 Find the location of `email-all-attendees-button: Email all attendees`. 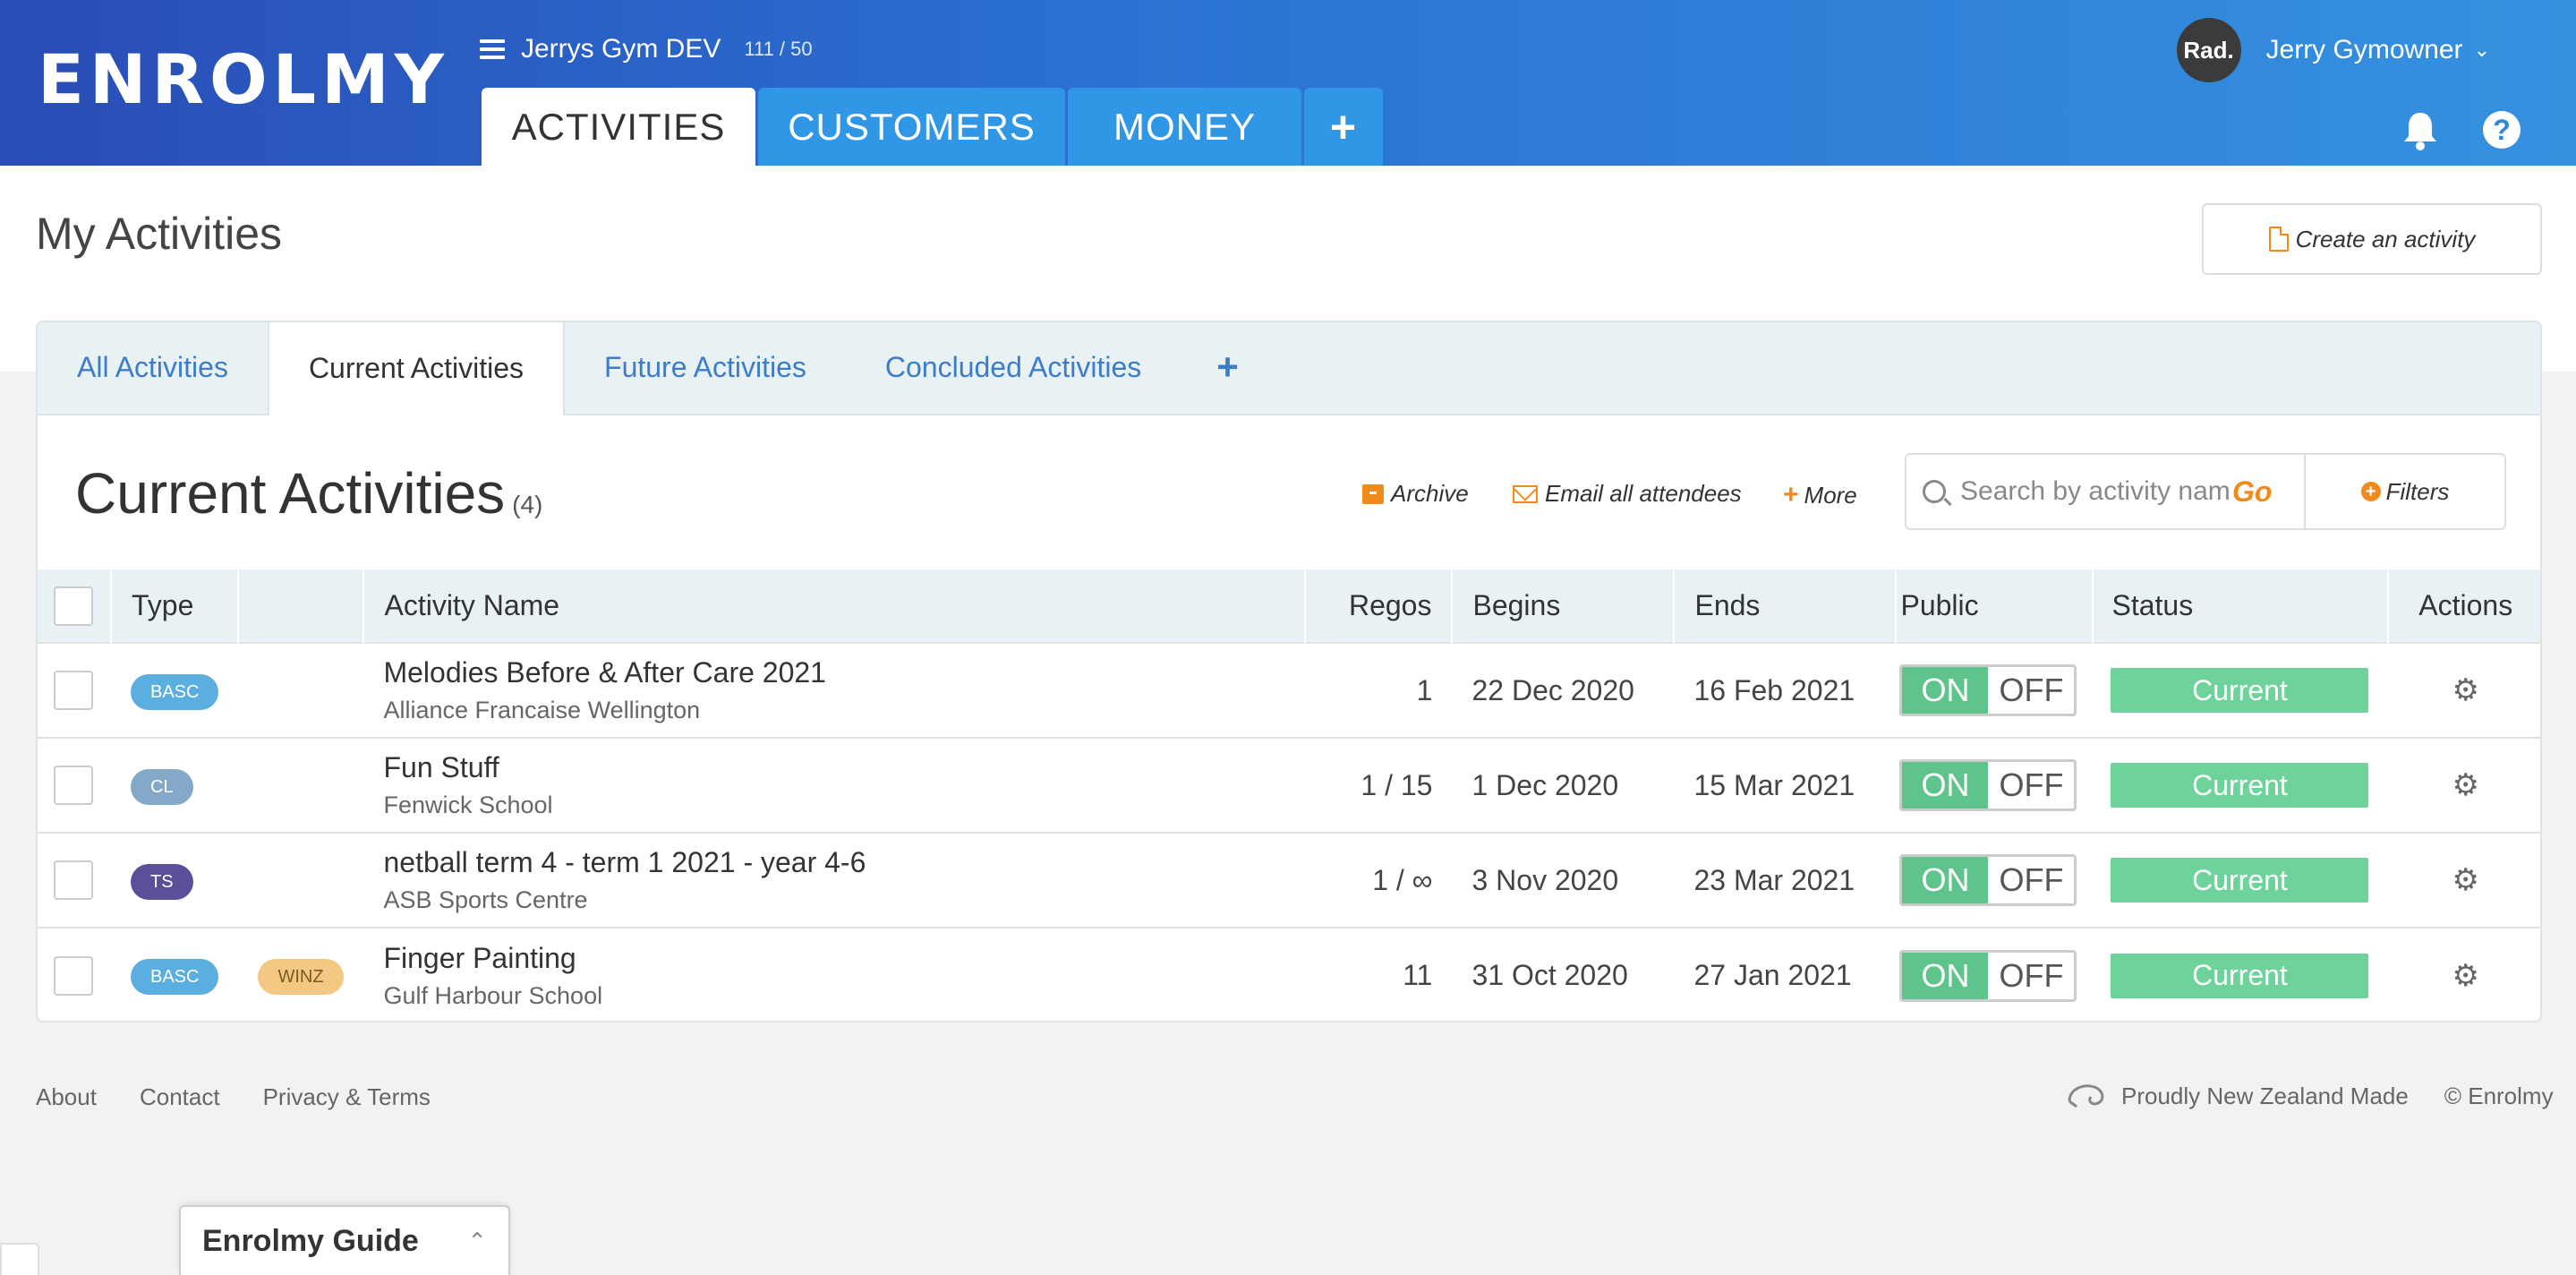

email-all-attendees-button: Email all attendees is located at coordinates (1627, 494).